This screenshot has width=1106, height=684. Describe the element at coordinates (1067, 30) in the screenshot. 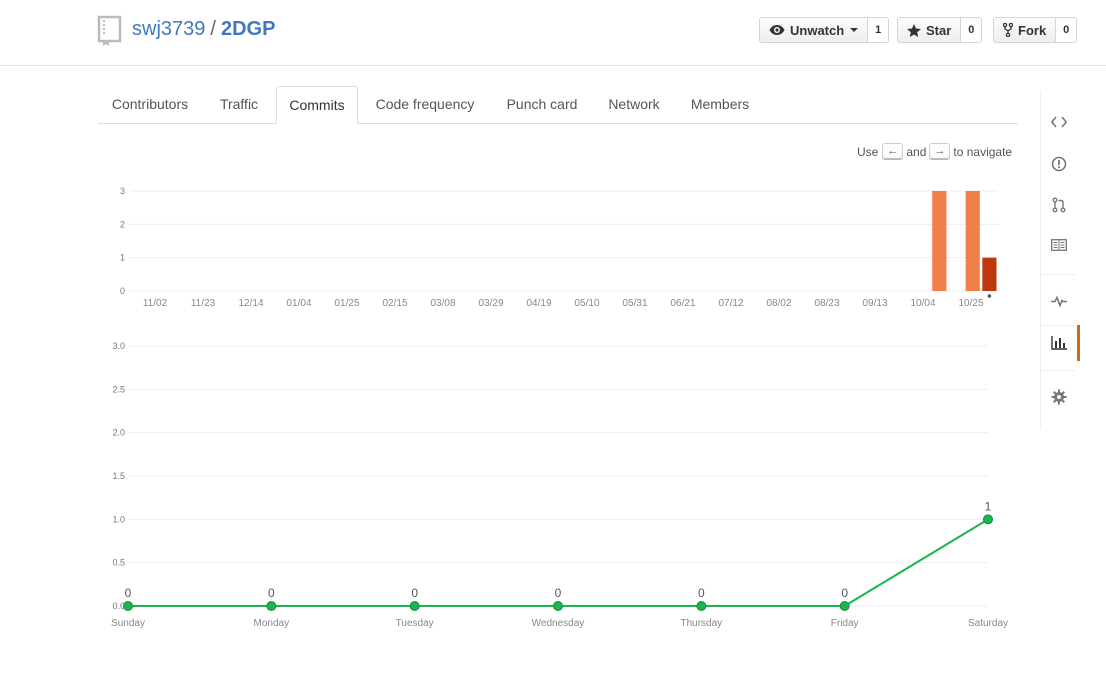

I see `forks-count: 0` at that location.